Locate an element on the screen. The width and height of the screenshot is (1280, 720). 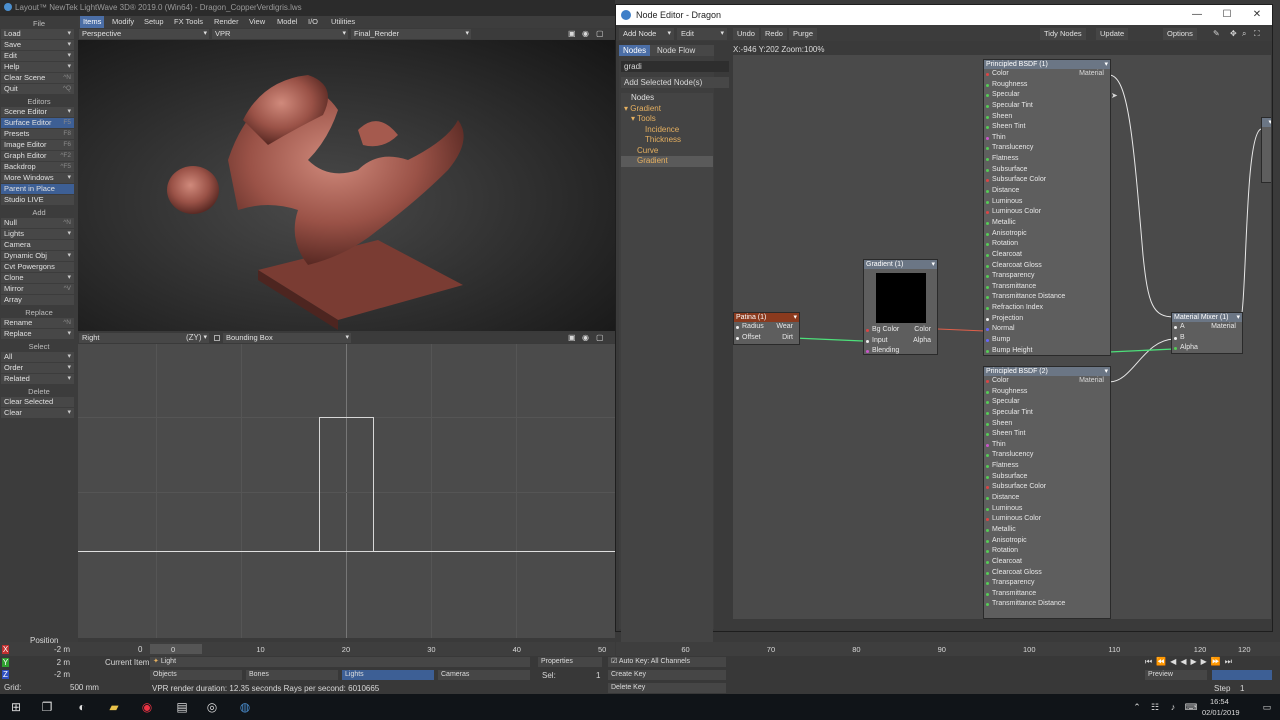
cameras-button: Cameras is located at coordinates (484, 675).